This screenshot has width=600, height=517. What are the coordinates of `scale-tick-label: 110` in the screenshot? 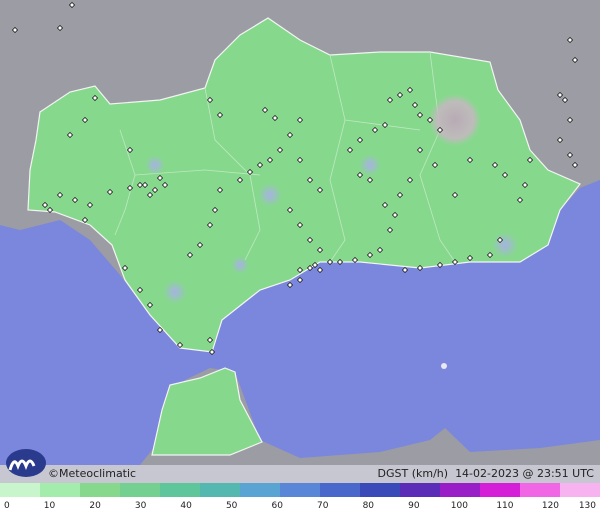 It's located at (504, 506).